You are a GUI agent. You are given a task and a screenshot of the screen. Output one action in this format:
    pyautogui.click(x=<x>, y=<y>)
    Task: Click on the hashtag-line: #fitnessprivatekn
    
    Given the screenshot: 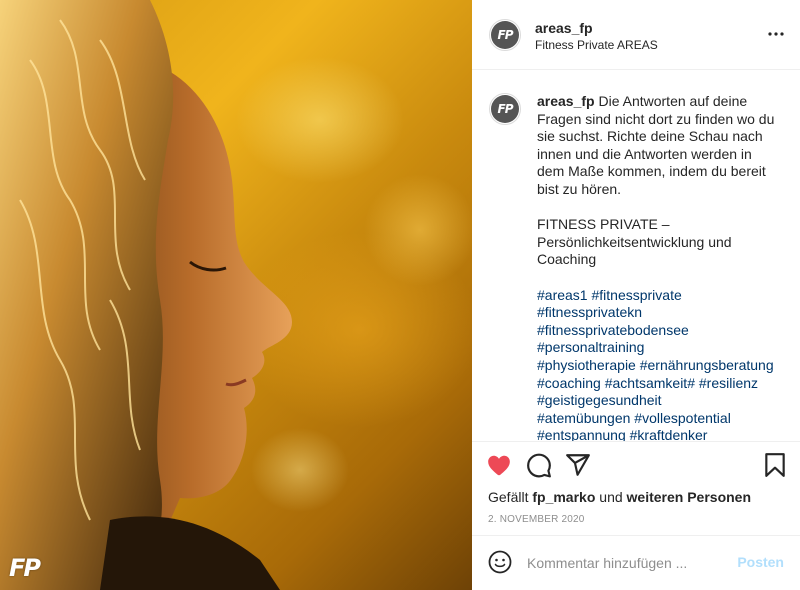 What is the action you would take?
    pyautogui.click(x=659, y=313)
    